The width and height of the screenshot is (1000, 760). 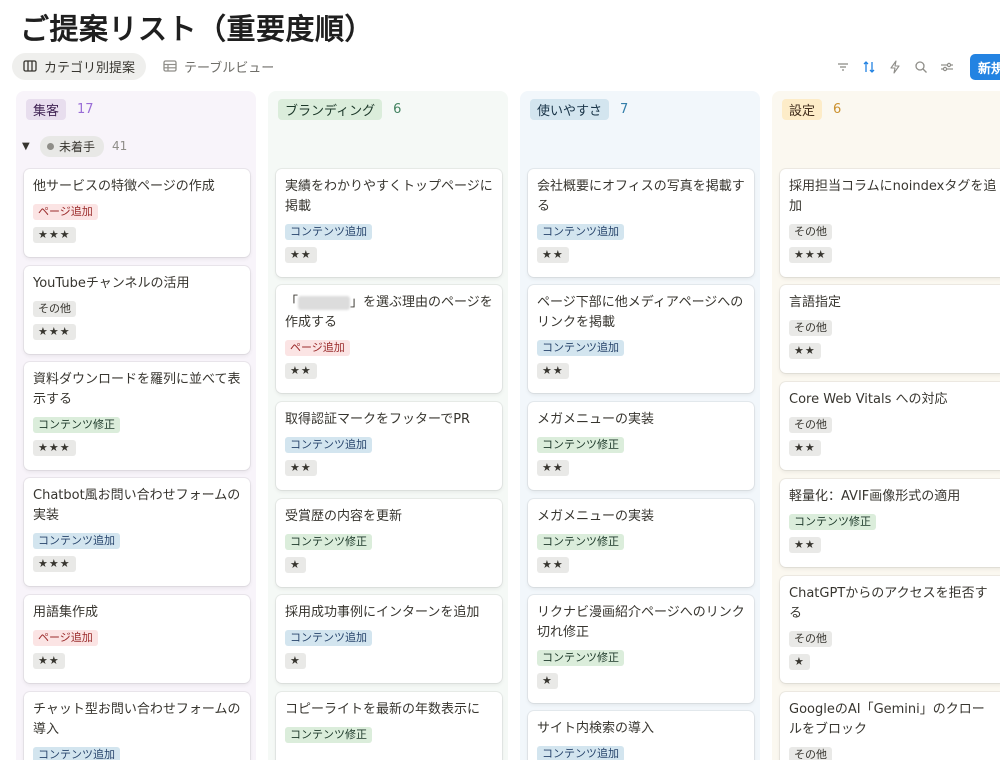 I want to click on card: 「」を選ぶ理由のページを作成する ページ追加 ★★, so click(x=389, y=339).